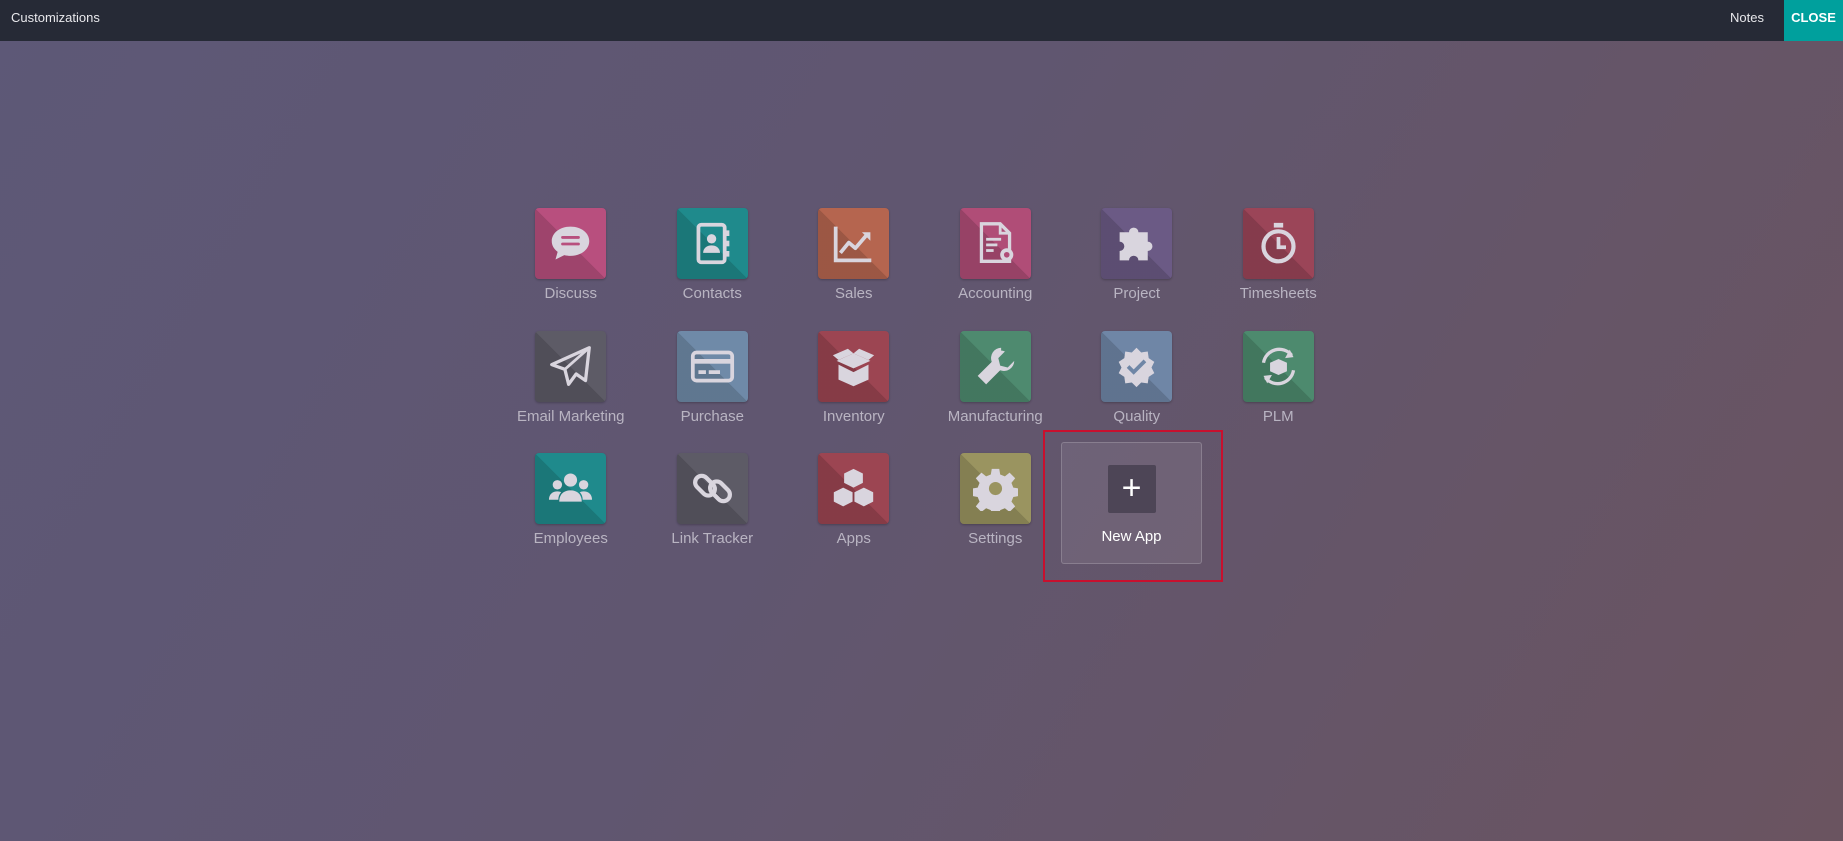 This screenshot has height=841, width=1843. What do you see at coordinates (1137, 416) in the screenshot?
I see `app-label: Quality` at bounding box center [1137, 416].